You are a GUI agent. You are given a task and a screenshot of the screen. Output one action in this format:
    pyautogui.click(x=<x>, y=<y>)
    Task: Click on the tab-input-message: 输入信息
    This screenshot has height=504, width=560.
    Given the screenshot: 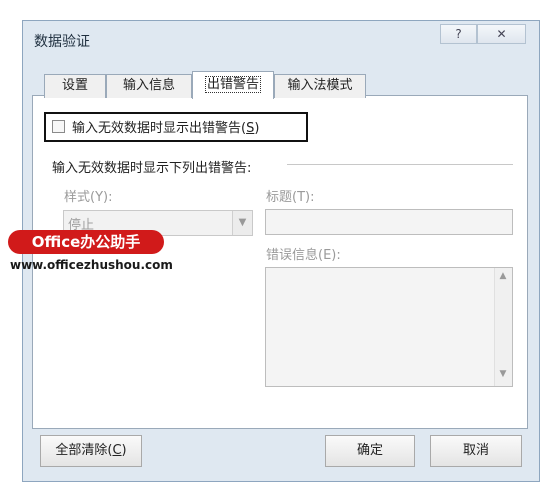 What is the action you would take?
    pyautogui.click(x=149, y=86)
    